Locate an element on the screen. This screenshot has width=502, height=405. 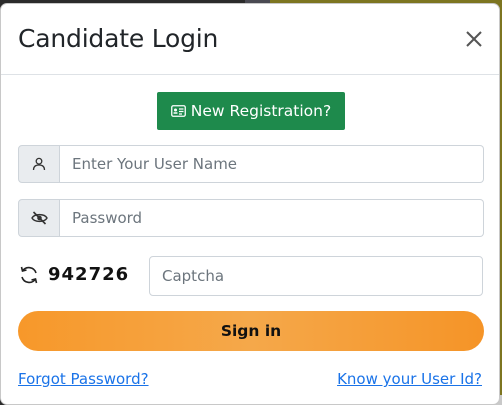
new-registration-label: New Registration? is located at coordinates (261, 111).